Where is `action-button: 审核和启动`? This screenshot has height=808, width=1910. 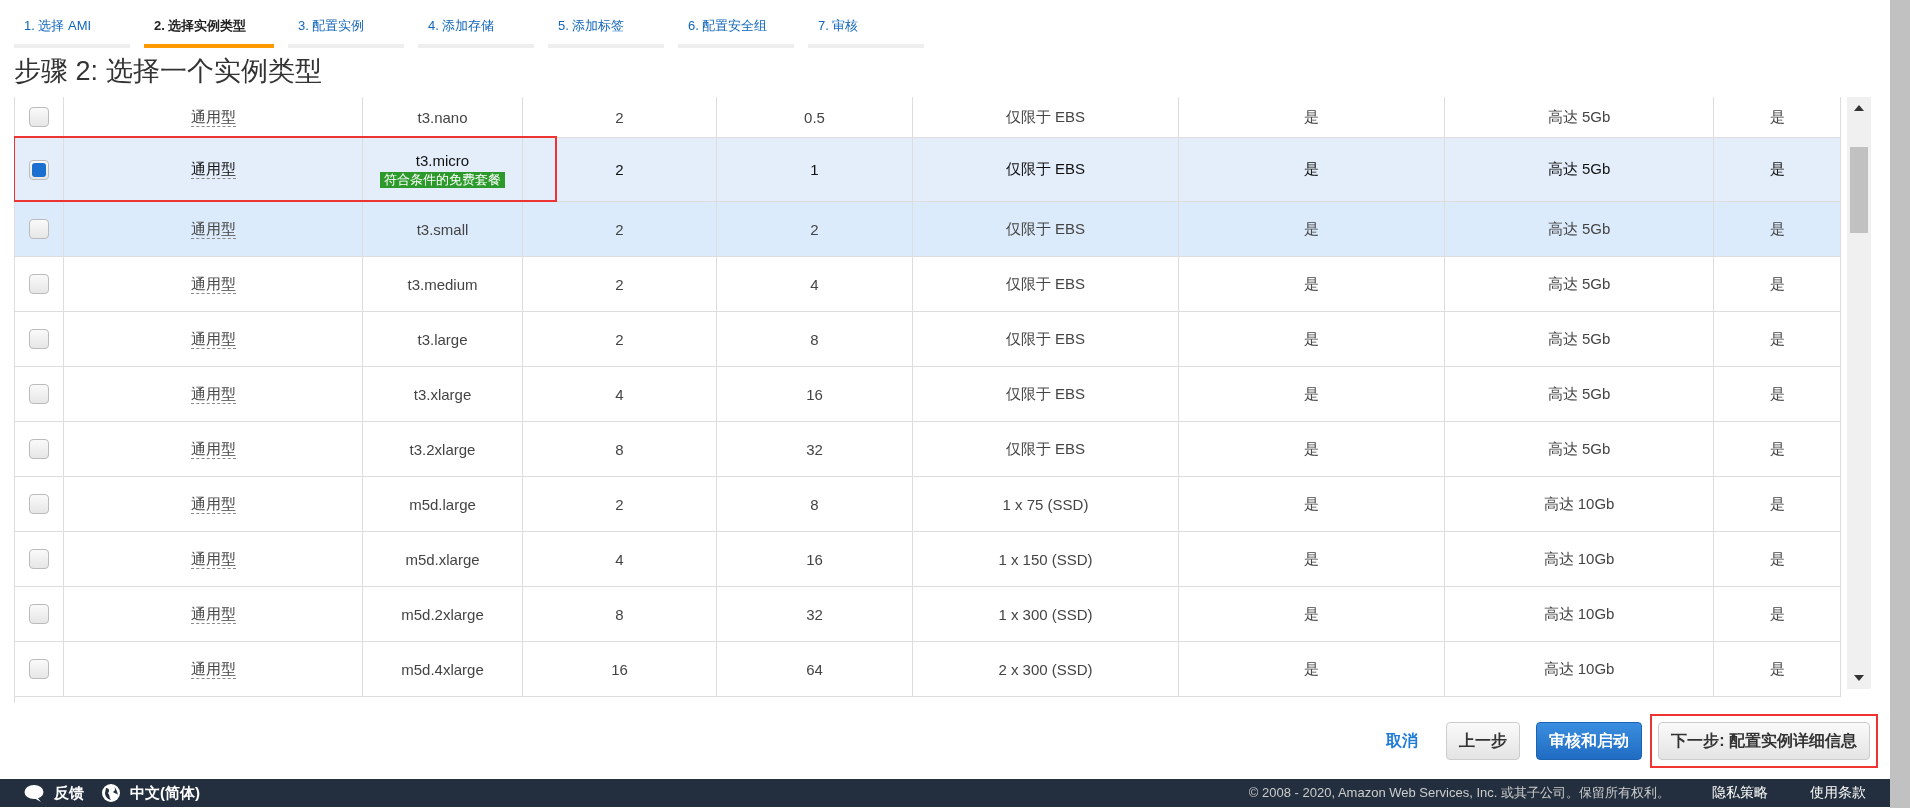
action-button: 审核和启动 is located at coordinates (1589, 741).